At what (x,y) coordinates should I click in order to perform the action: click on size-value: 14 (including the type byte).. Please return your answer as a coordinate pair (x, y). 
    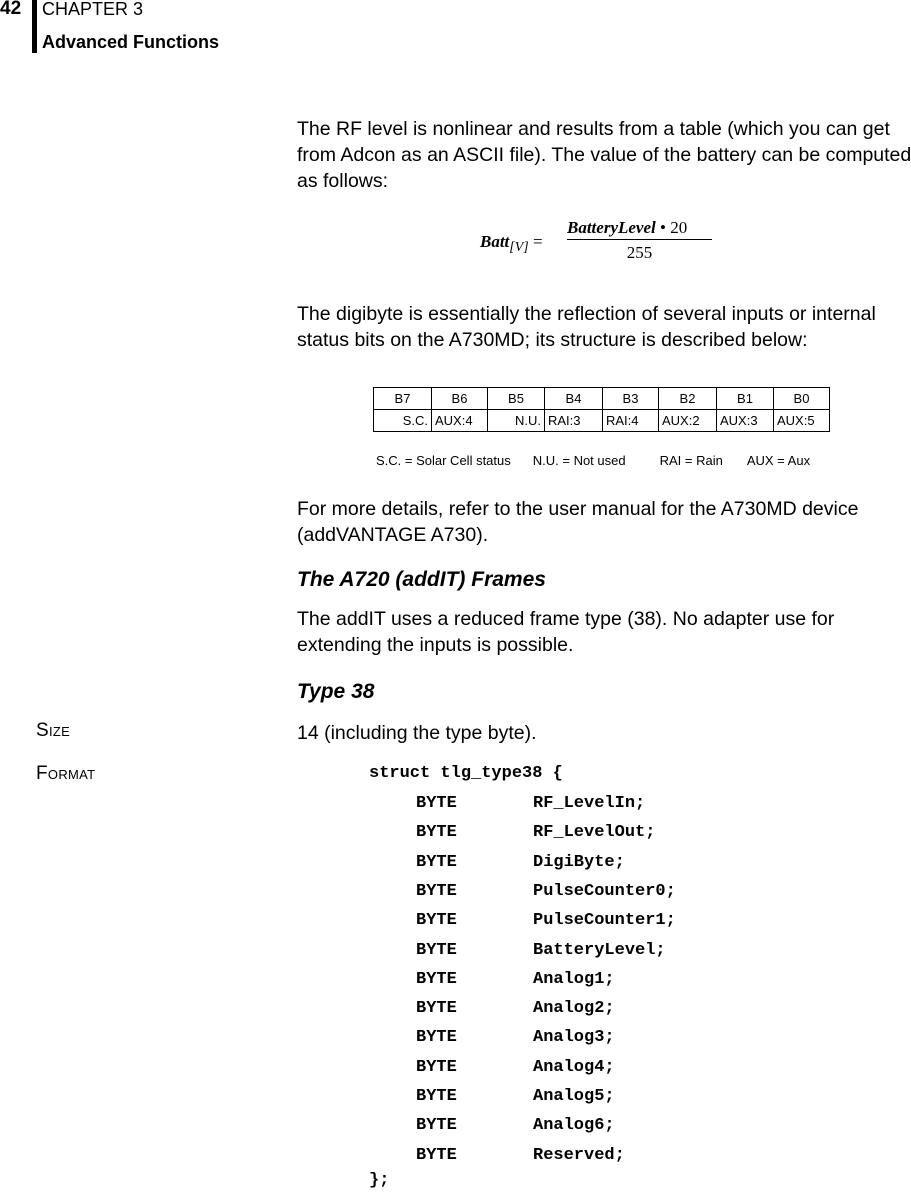
    Looking at the image, I should click on (417, 733).